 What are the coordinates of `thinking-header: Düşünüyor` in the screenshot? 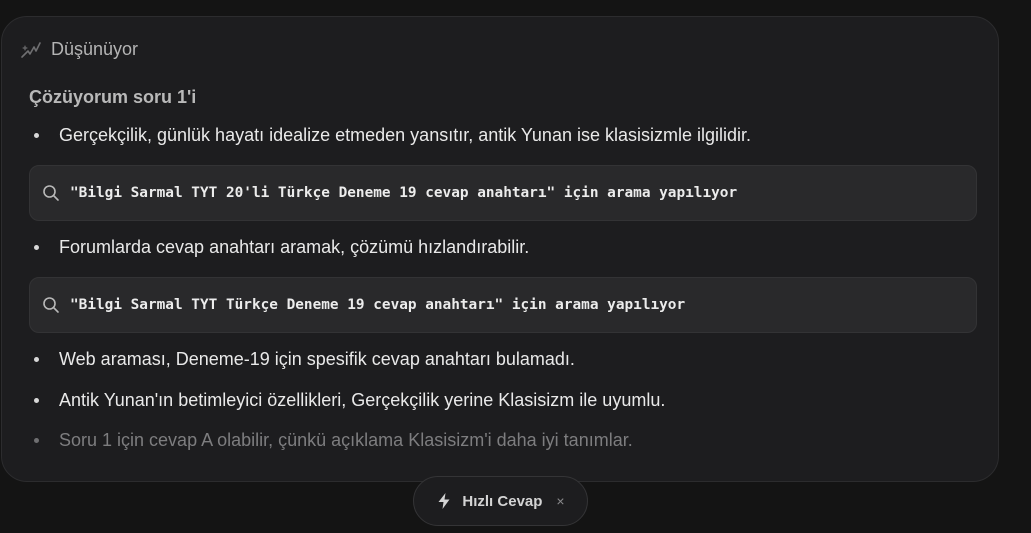 It's located at (79, 49).